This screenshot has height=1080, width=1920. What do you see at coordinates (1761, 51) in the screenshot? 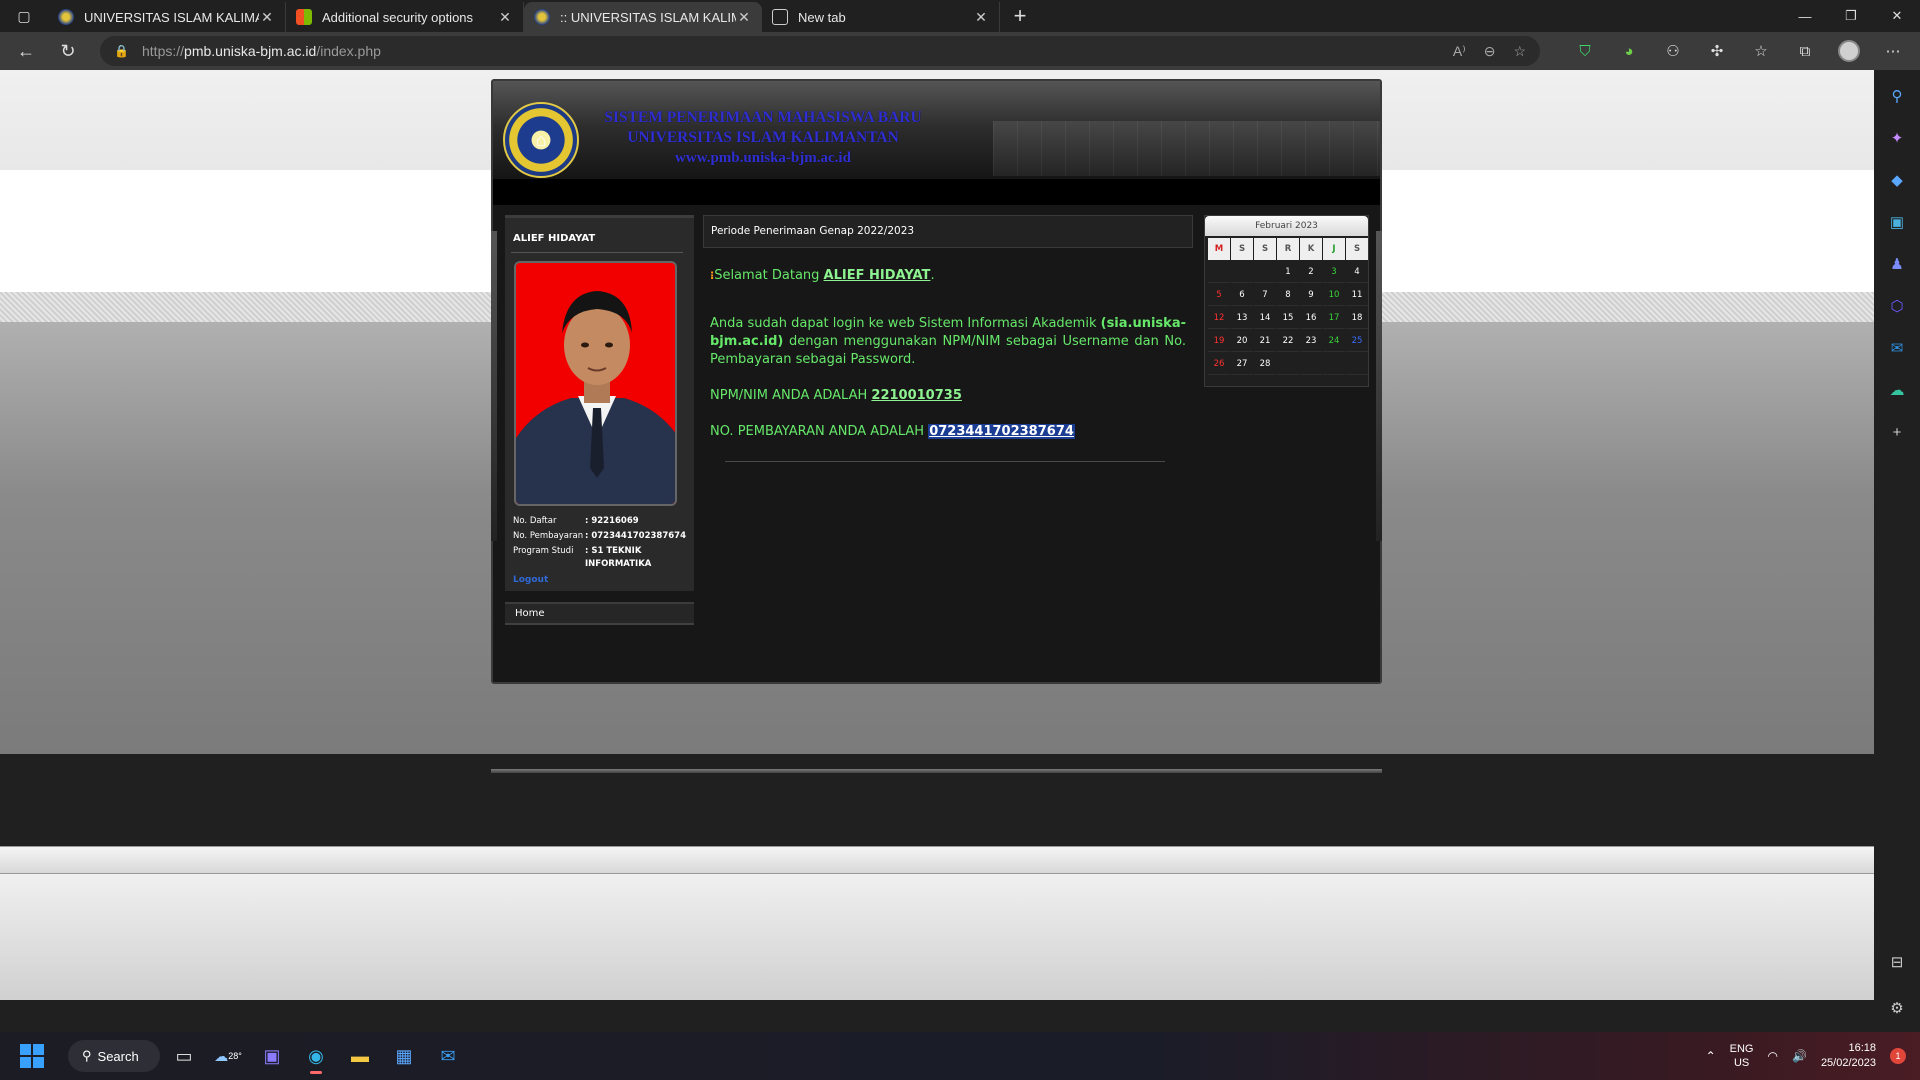
I see `favorites-icon: ☆` at bounding box center [1761, 51].